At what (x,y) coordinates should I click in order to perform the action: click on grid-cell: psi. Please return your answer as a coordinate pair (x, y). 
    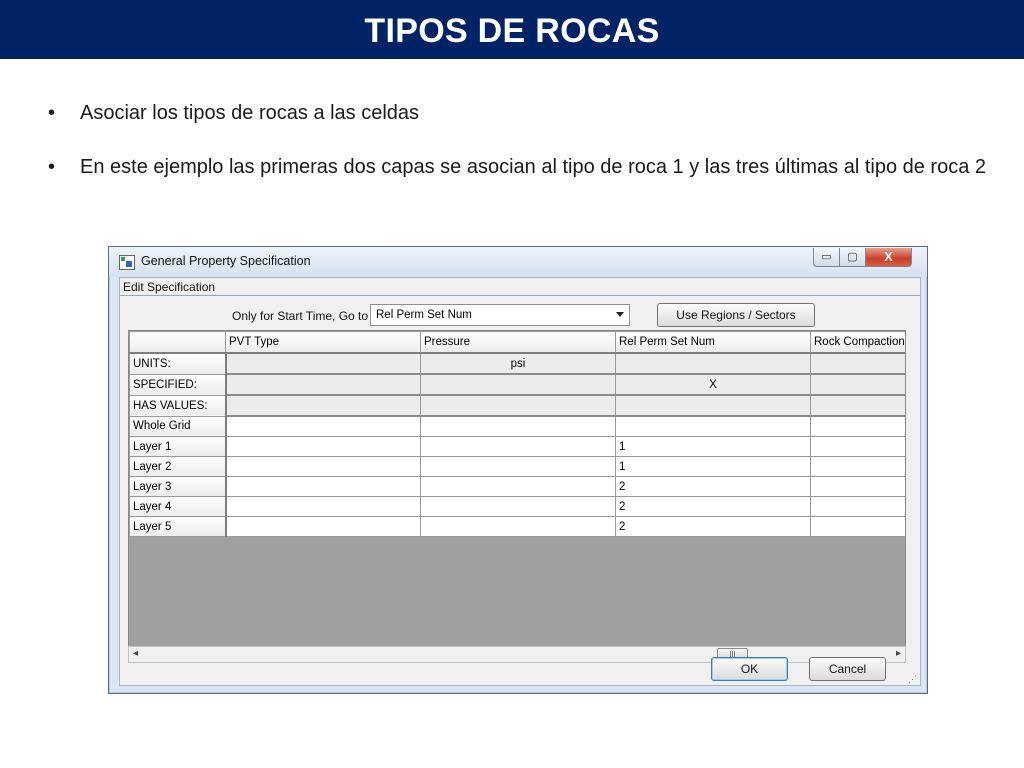
    Looking at the image, I should click on (518, 363).